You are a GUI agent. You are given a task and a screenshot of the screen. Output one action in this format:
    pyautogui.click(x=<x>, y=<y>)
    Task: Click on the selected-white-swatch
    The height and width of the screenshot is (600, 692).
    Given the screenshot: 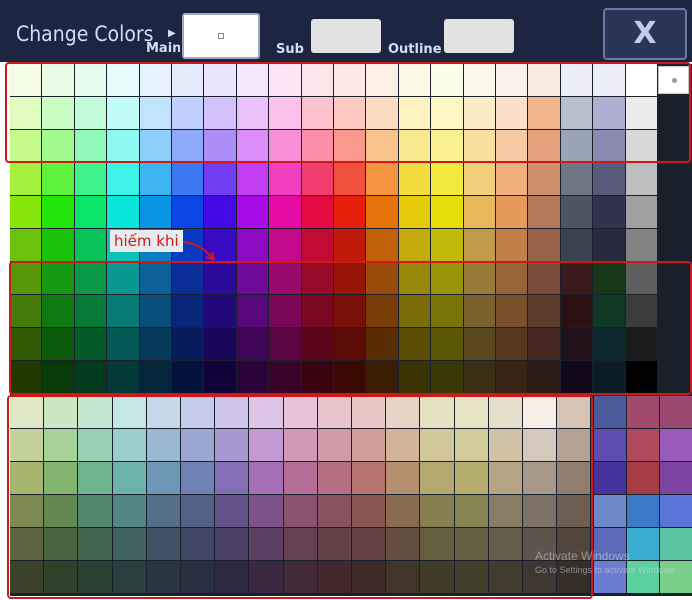 What is the action you would take?
    pyautogui.click(x=673, y=80)
    